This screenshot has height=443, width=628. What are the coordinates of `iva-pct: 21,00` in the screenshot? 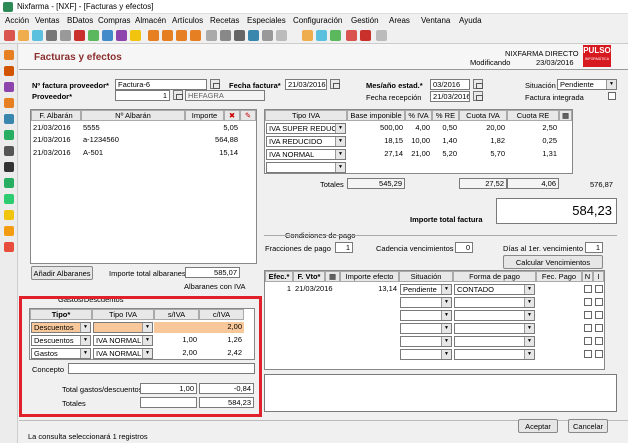 It's located at (418, 154).